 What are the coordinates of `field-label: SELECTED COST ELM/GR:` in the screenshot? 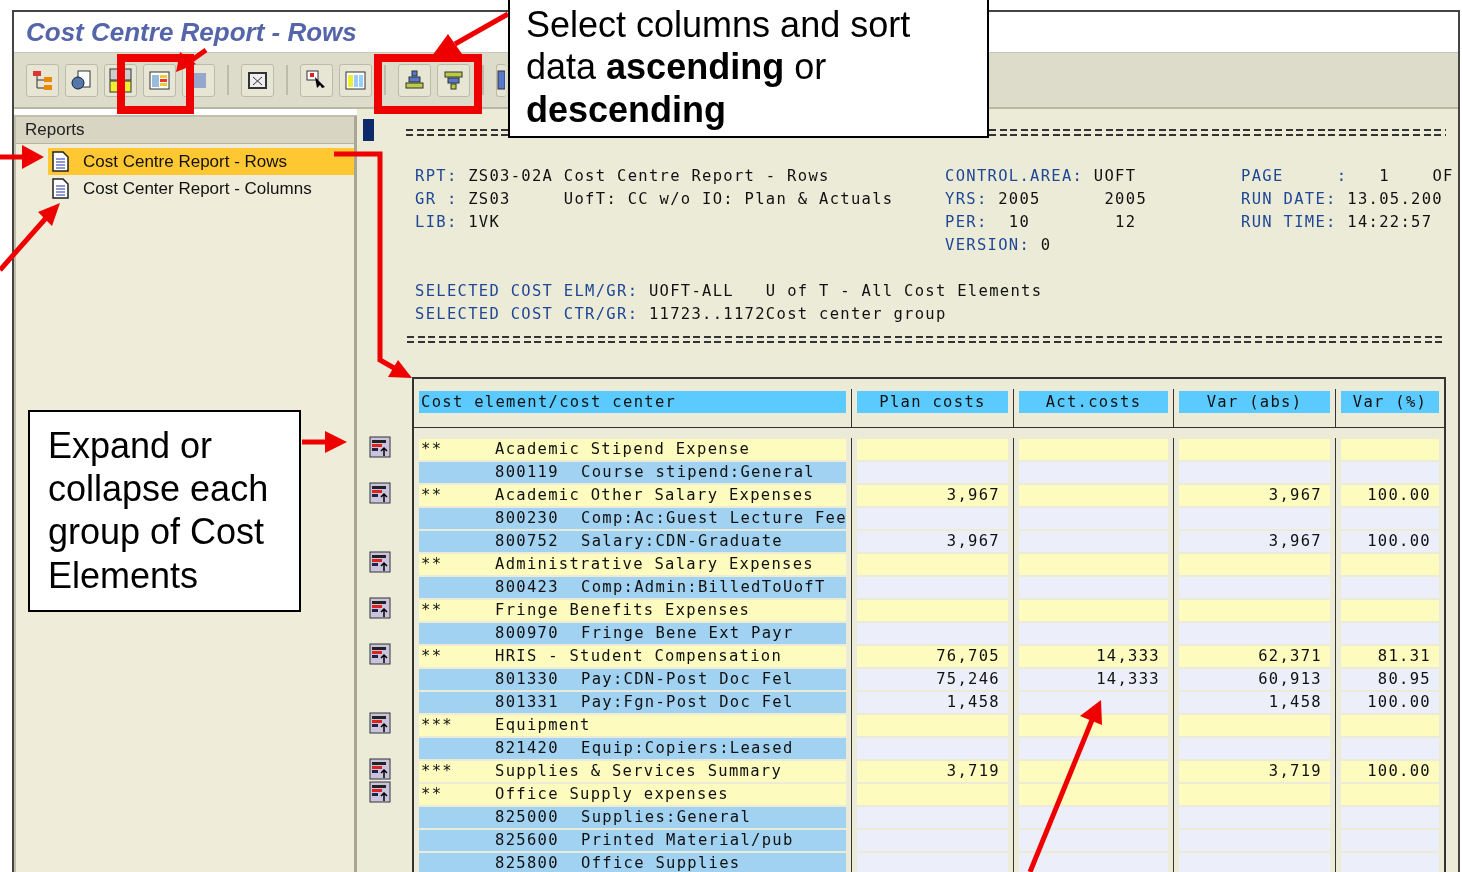 It's located at (527, 291).